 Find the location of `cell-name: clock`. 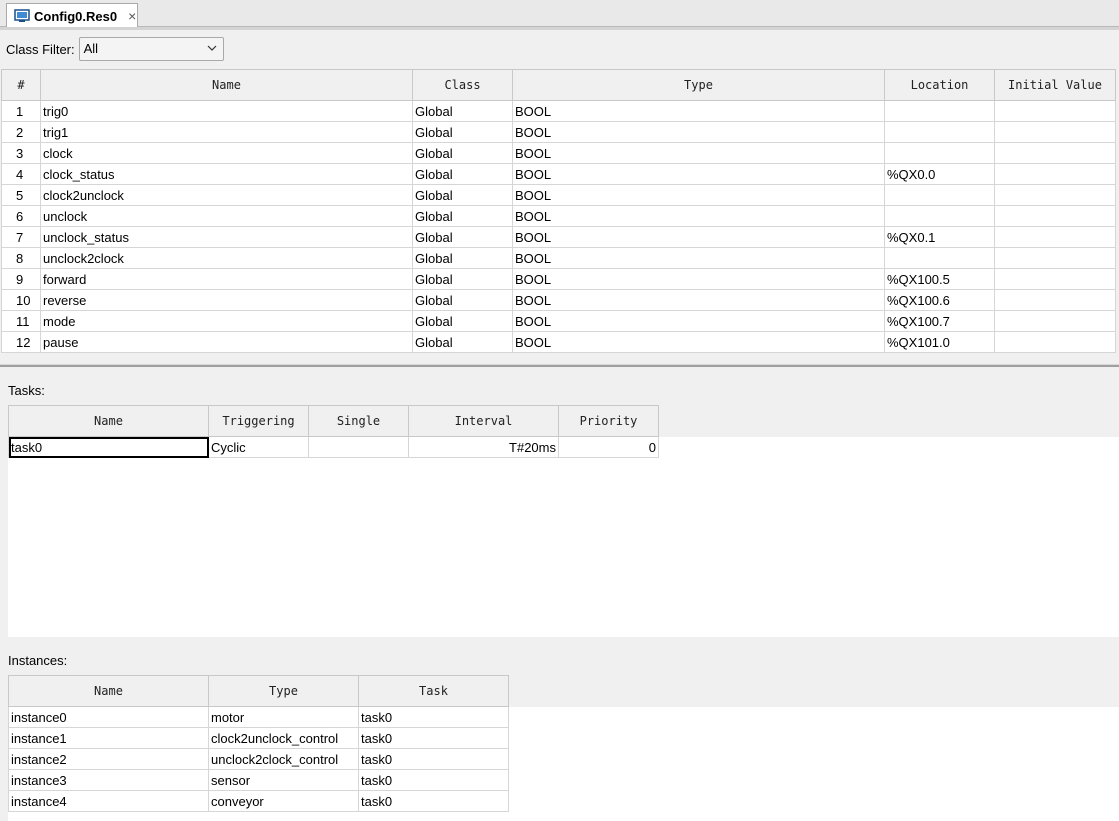

cell-name: clock is located at coordinates (226, 153).